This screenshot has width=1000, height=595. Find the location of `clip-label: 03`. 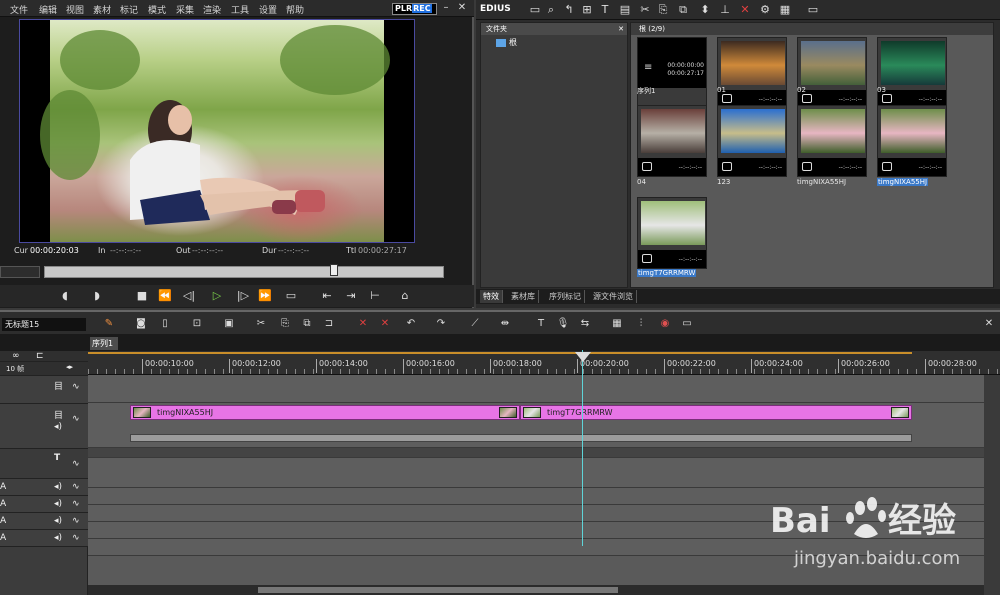

clip-label: 03 is located at coordinates (881, 90).